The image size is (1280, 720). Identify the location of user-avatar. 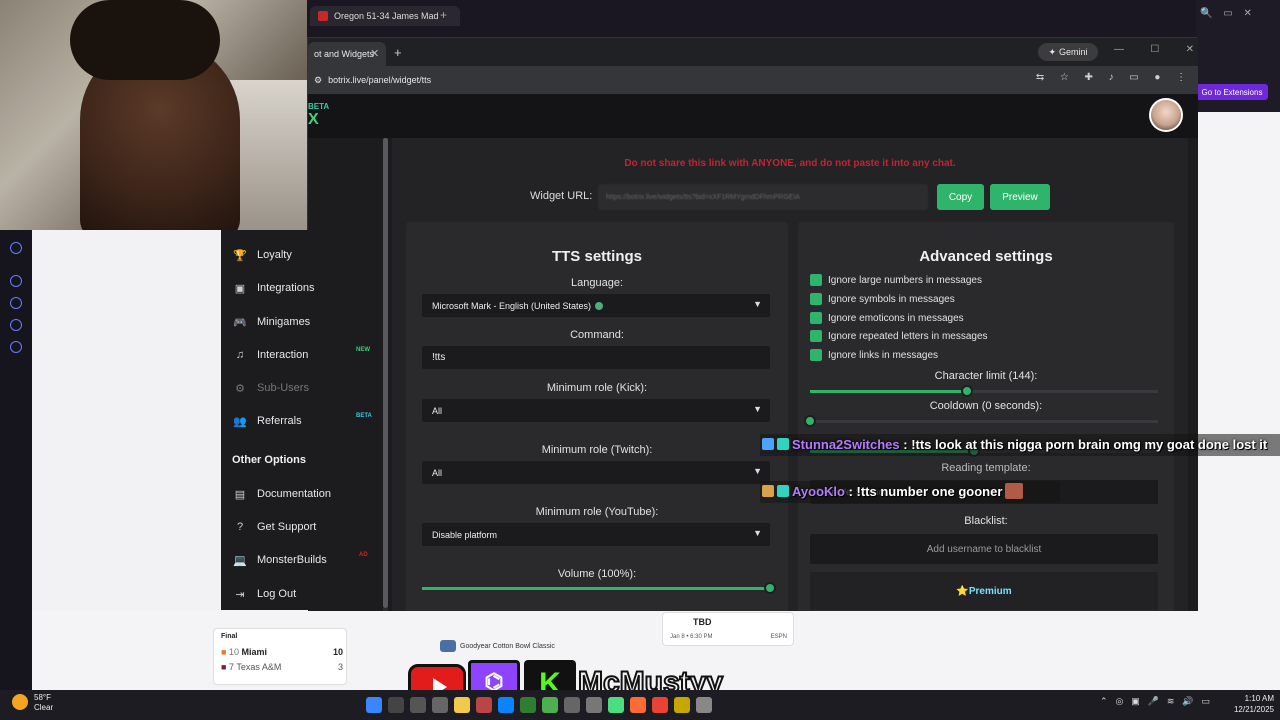
(1166, 115).